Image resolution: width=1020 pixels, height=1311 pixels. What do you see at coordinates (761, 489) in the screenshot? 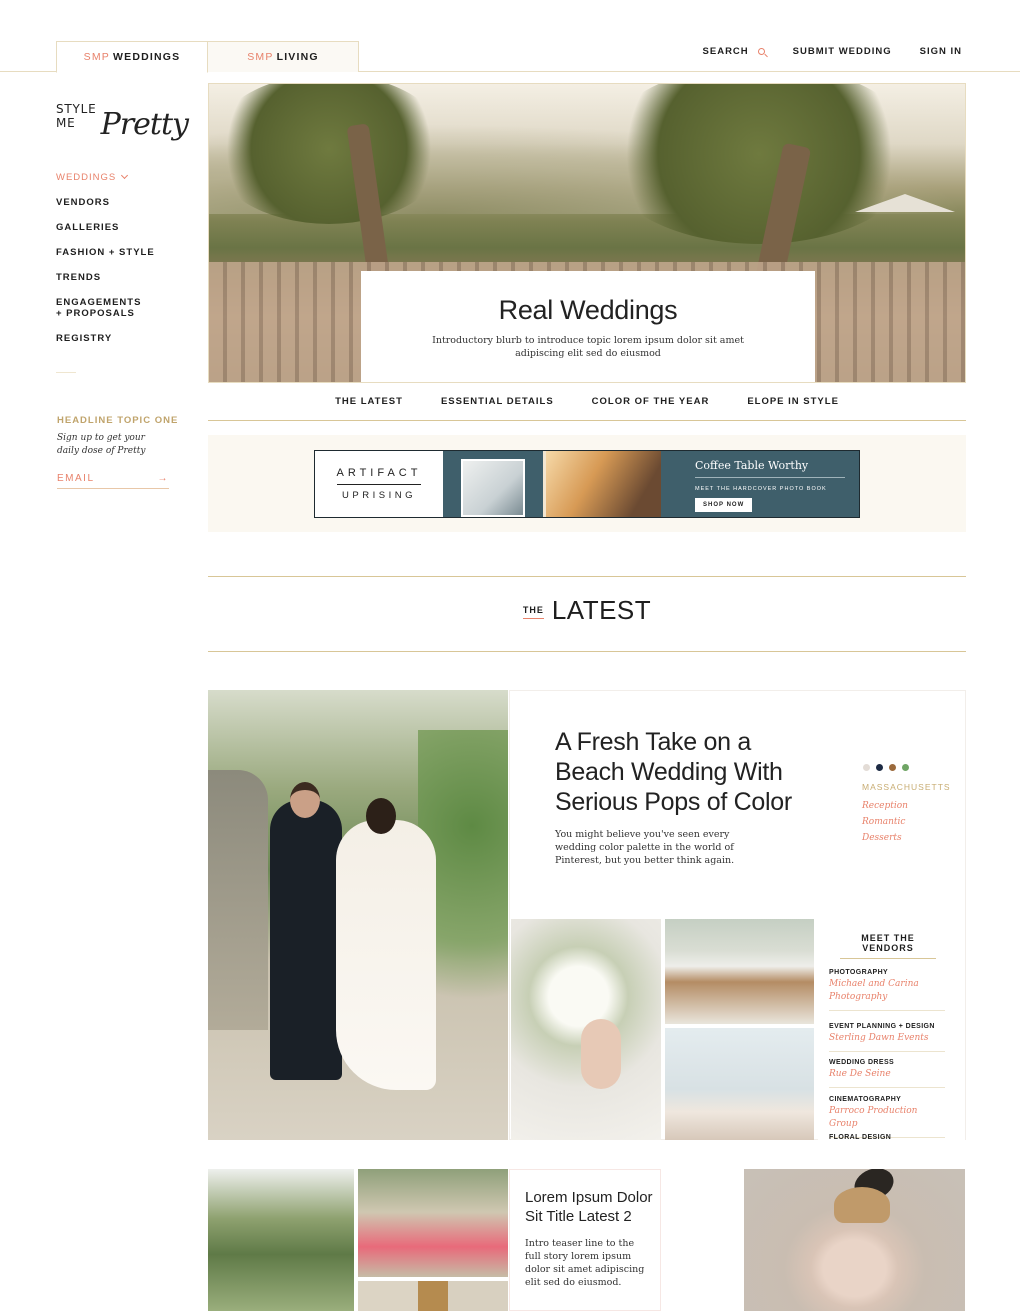
I see `ad-subline: MEET THE HARDCOVER PHOTO BOOK` at bounding box center [761, 489].